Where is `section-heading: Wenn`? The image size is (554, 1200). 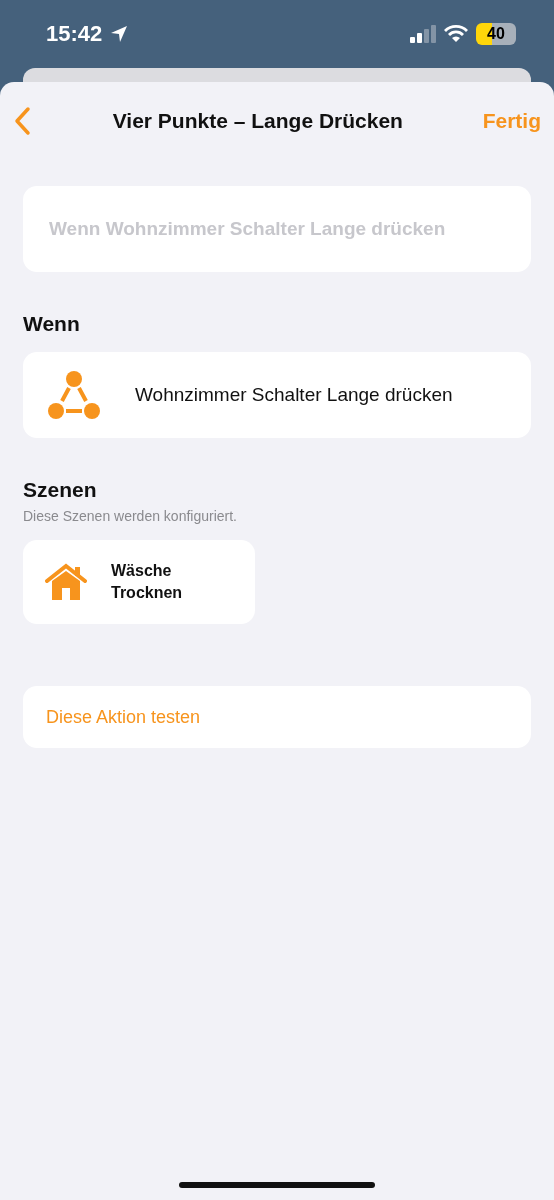 section-heading: Wenn is located at coordinates (52, 324).